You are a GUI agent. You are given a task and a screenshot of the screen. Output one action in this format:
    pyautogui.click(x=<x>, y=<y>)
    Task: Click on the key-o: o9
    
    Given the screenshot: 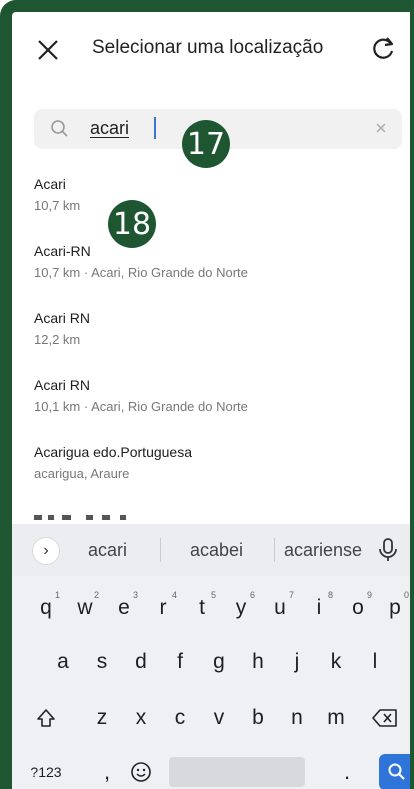 What is the action you would take?
    pyautogui.click(x=358, y=608)
    